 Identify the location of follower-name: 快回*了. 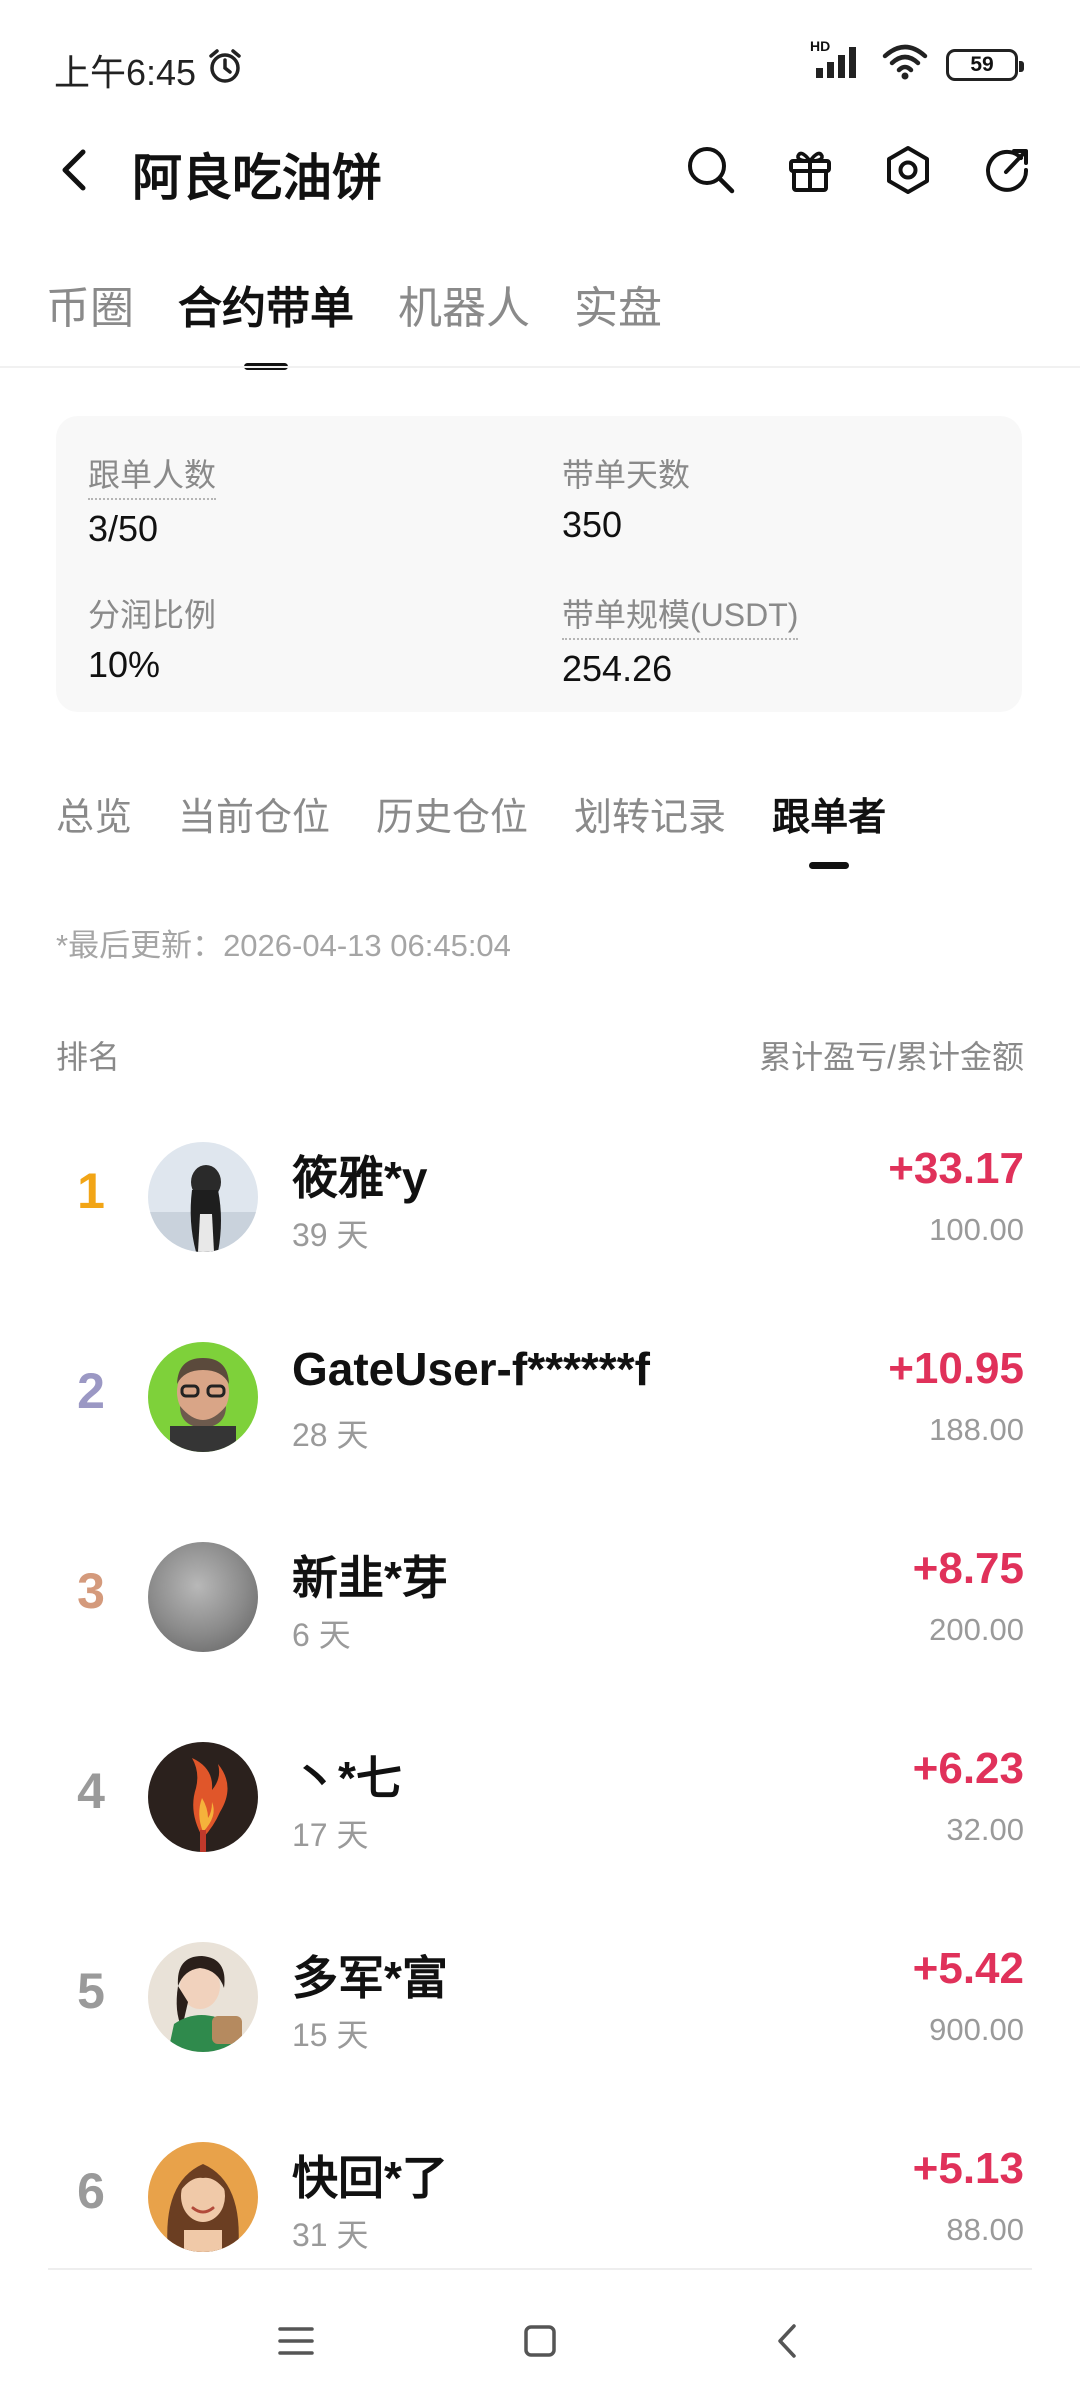
(370, 2178).